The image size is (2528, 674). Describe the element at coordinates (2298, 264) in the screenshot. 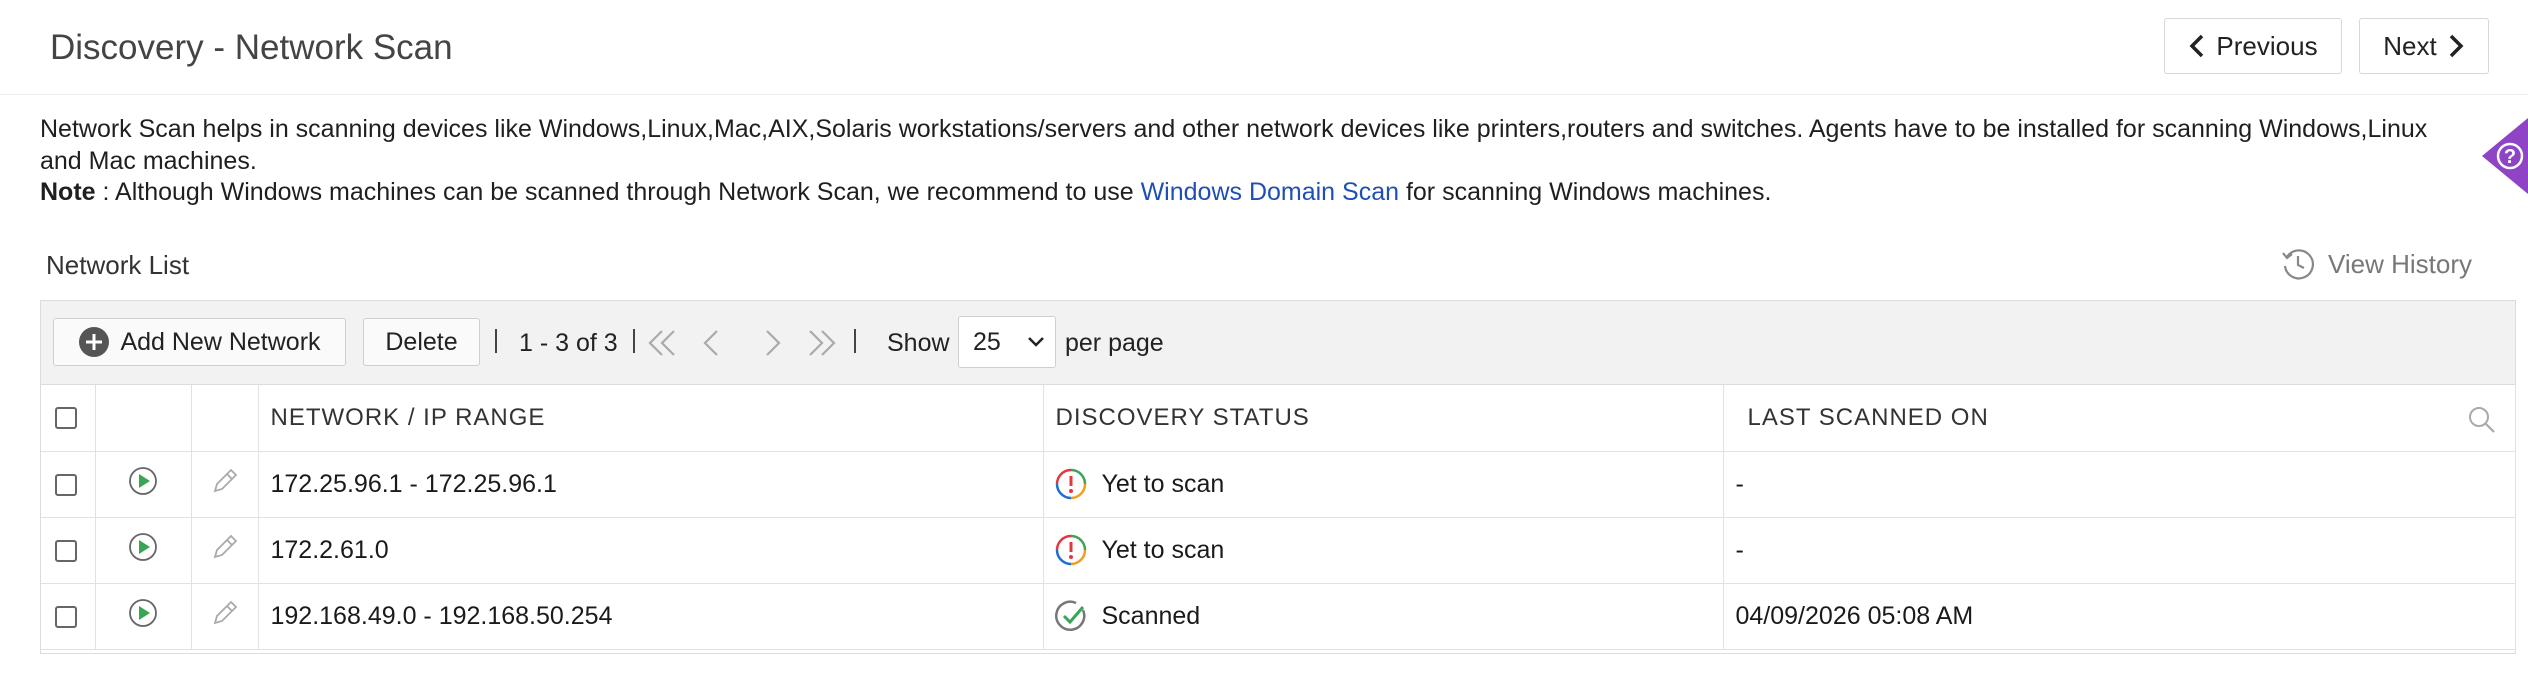

I see `history-icon` at that location.